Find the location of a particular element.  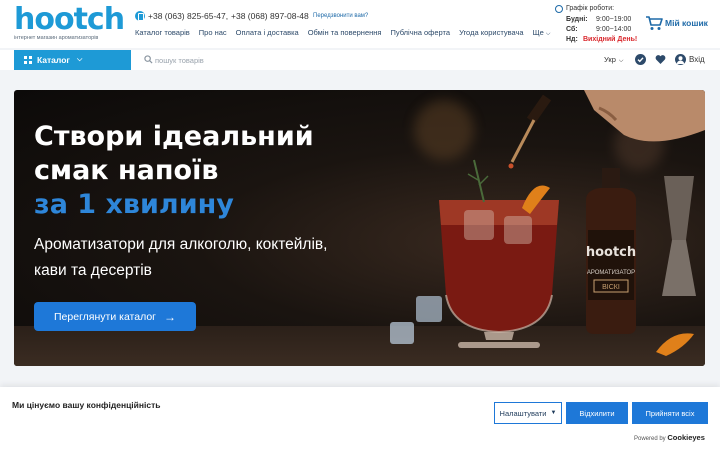

nav-item-about: Про нас is located at coordinates (213, 33).